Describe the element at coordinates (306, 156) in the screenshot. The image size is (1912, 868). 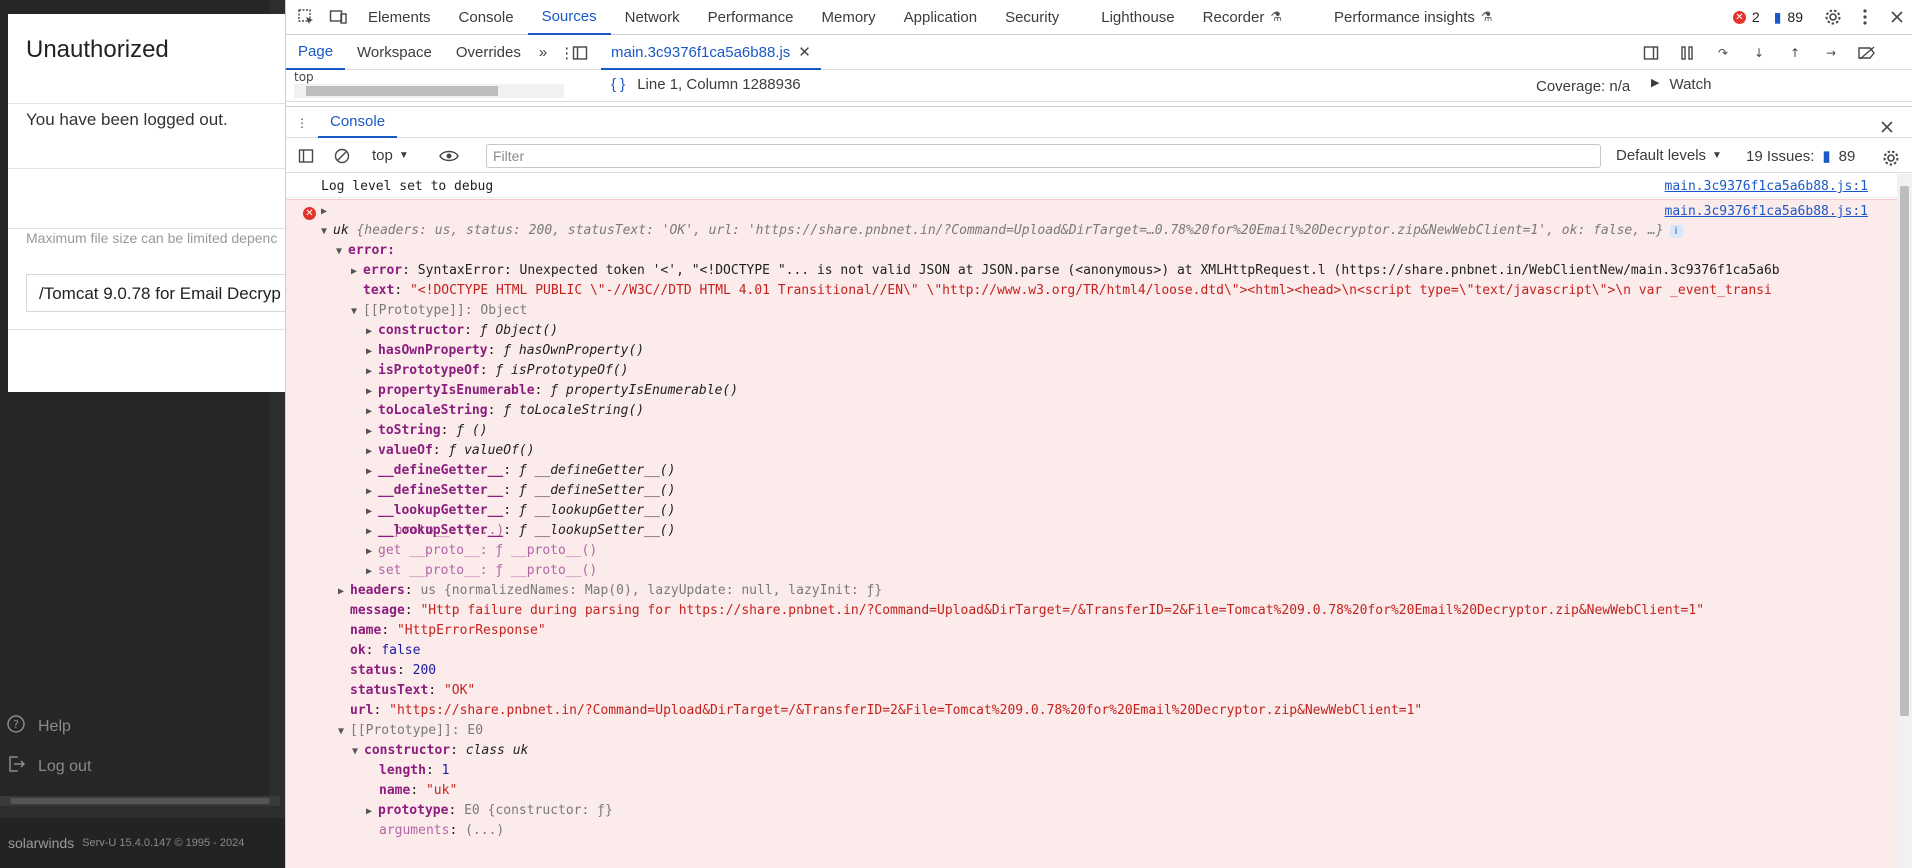
I see `console-sidebar-icon` at that location.